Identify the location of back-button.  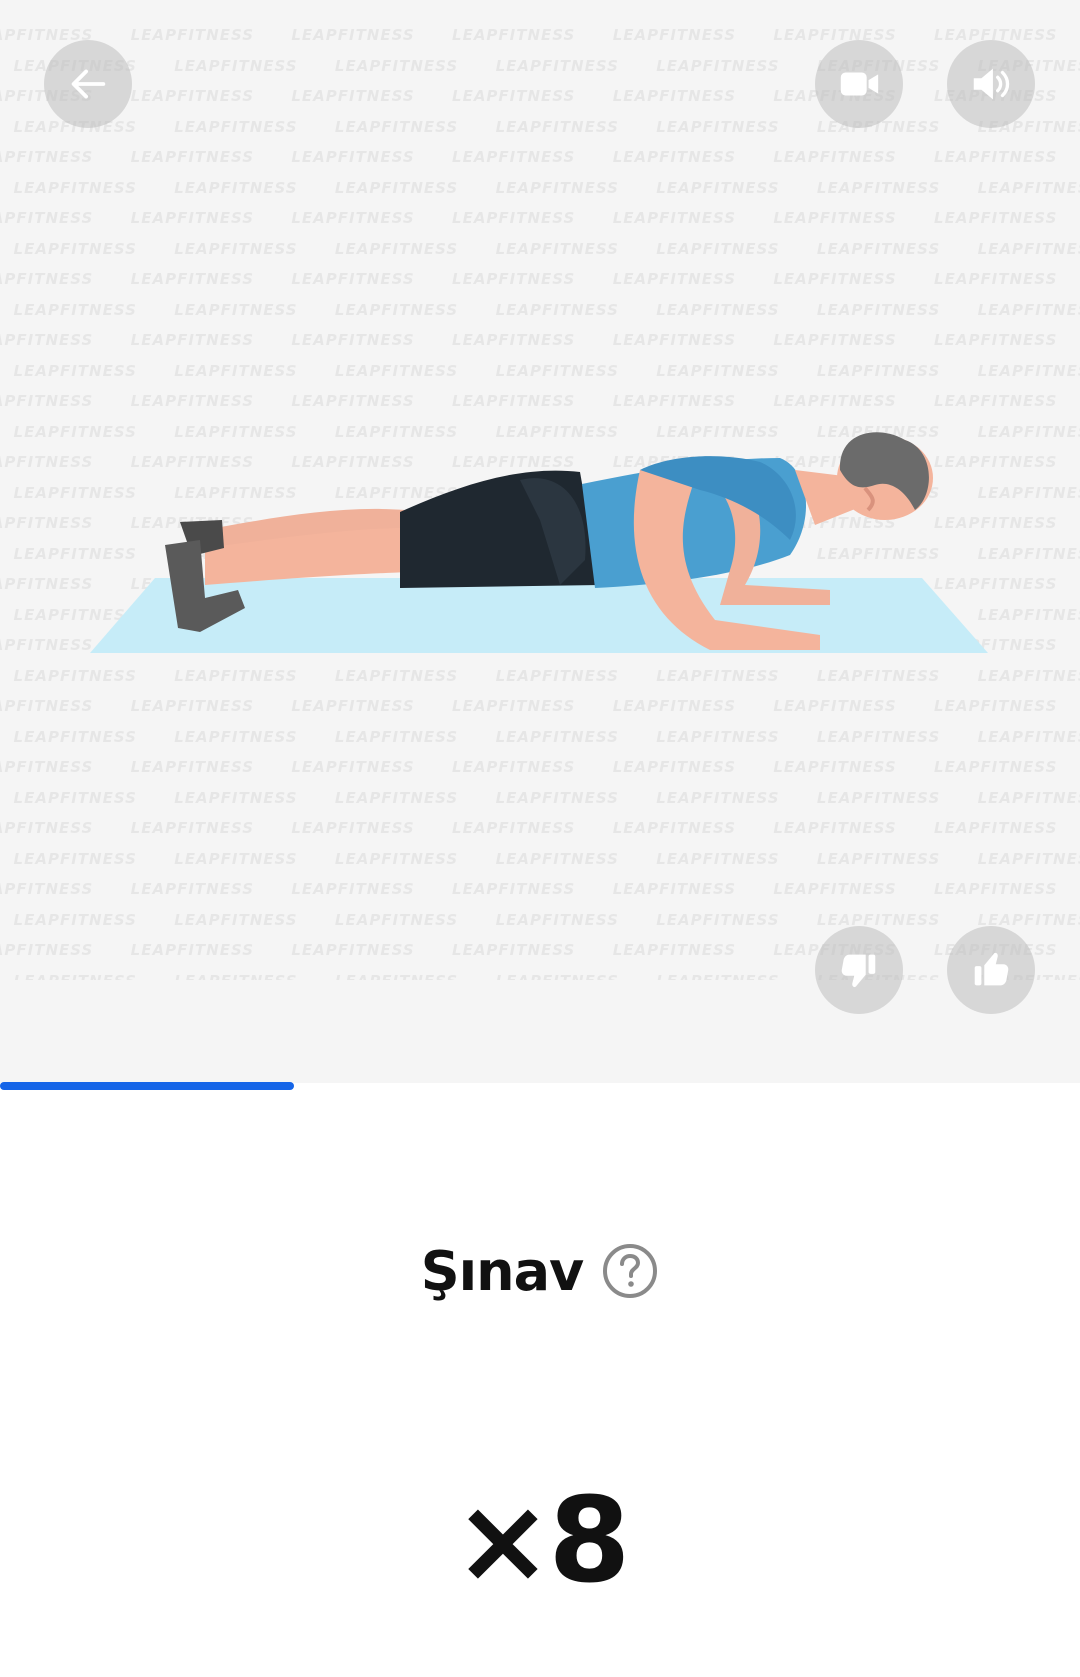
(88, 84).